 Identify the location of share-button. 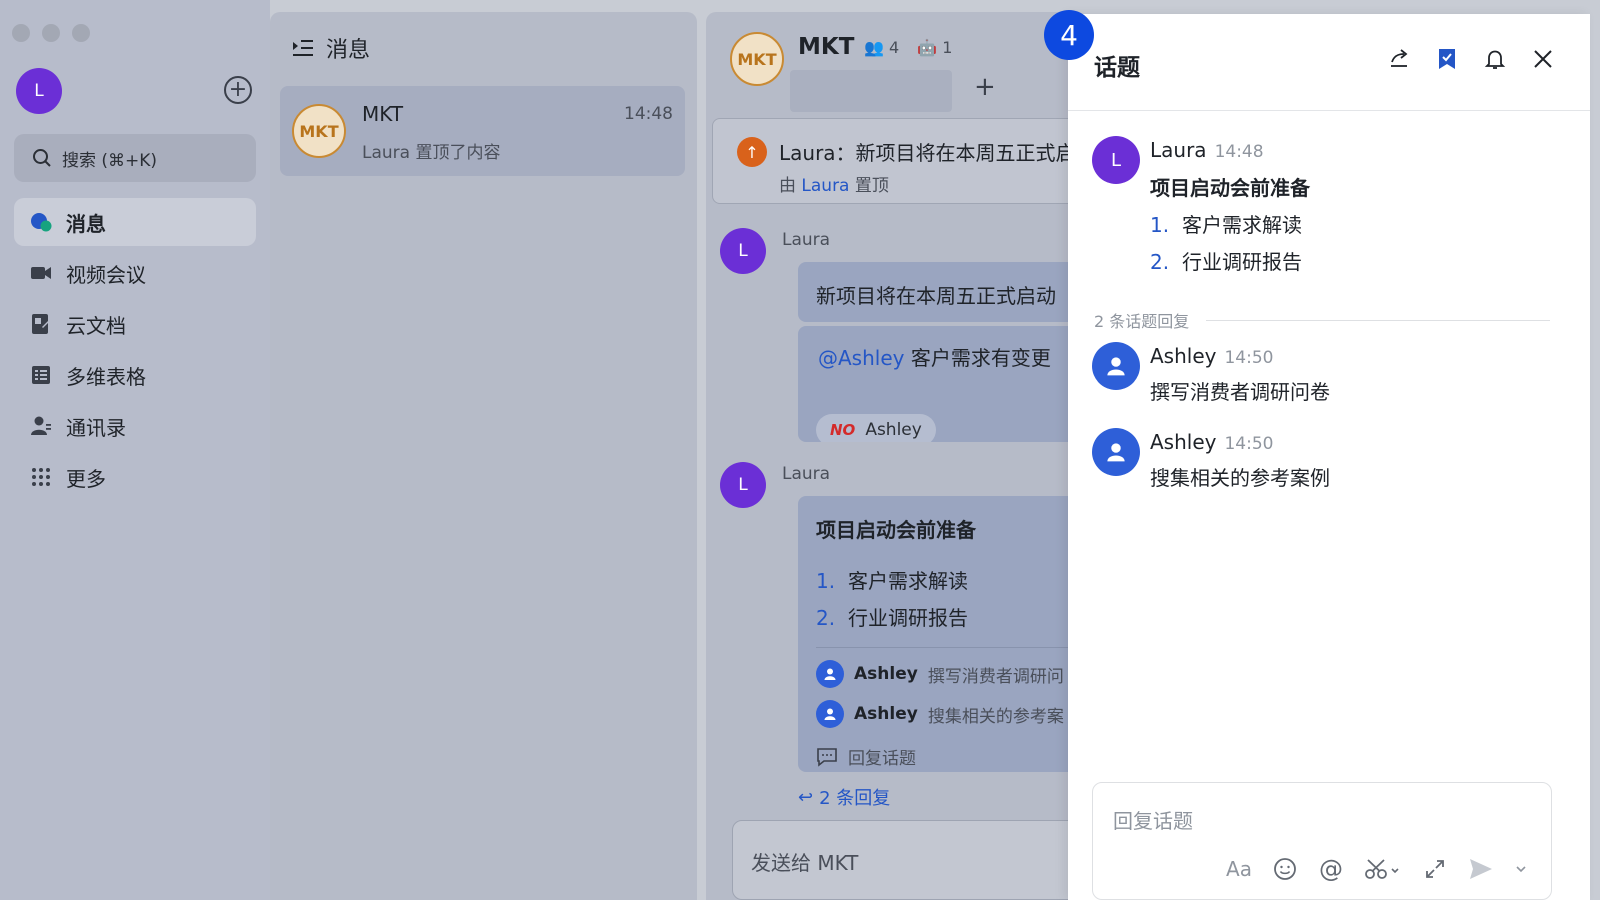
(1399, 59).